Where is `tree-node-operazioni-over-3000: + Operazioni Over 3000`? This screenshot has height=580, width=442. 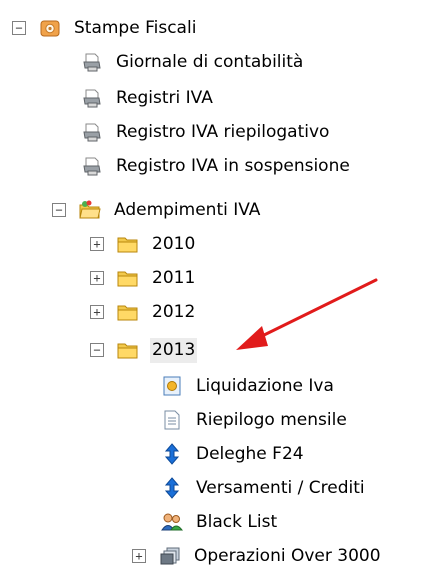 tree-node-operazioni-over-3000: + Operazioni Over 3000 is located at coordinates (257, 556).